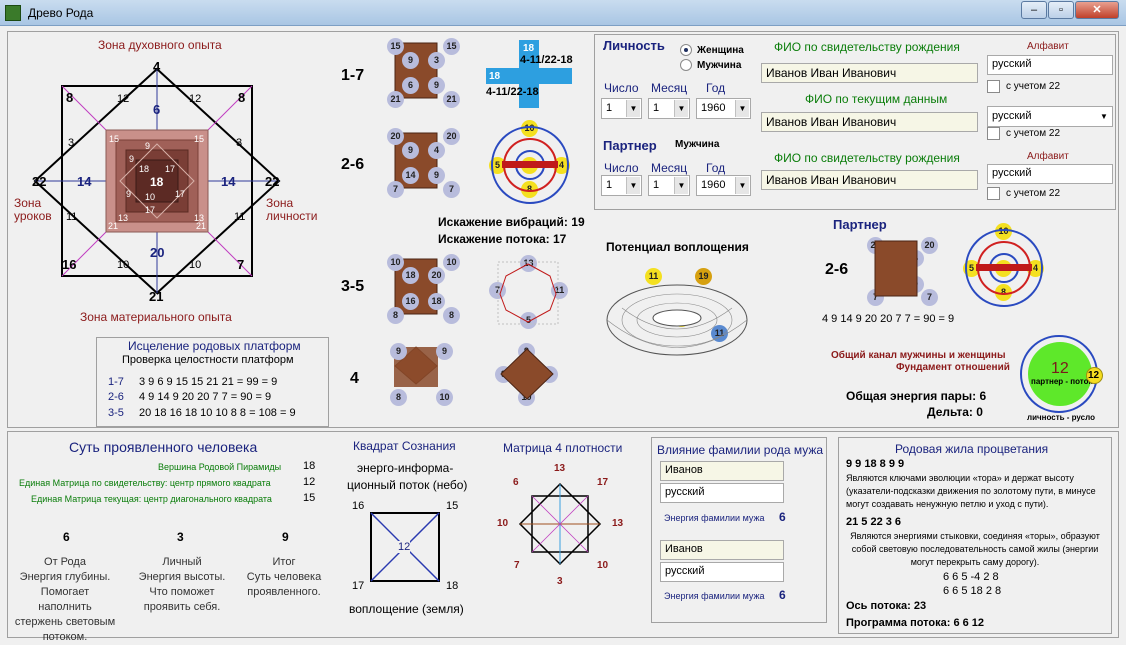 This screenshot has width=1126, height=645. Describe the element at coordinates (972, 449) in the screenshot. I see `vein-title: Родовая жила процветания` at that location.